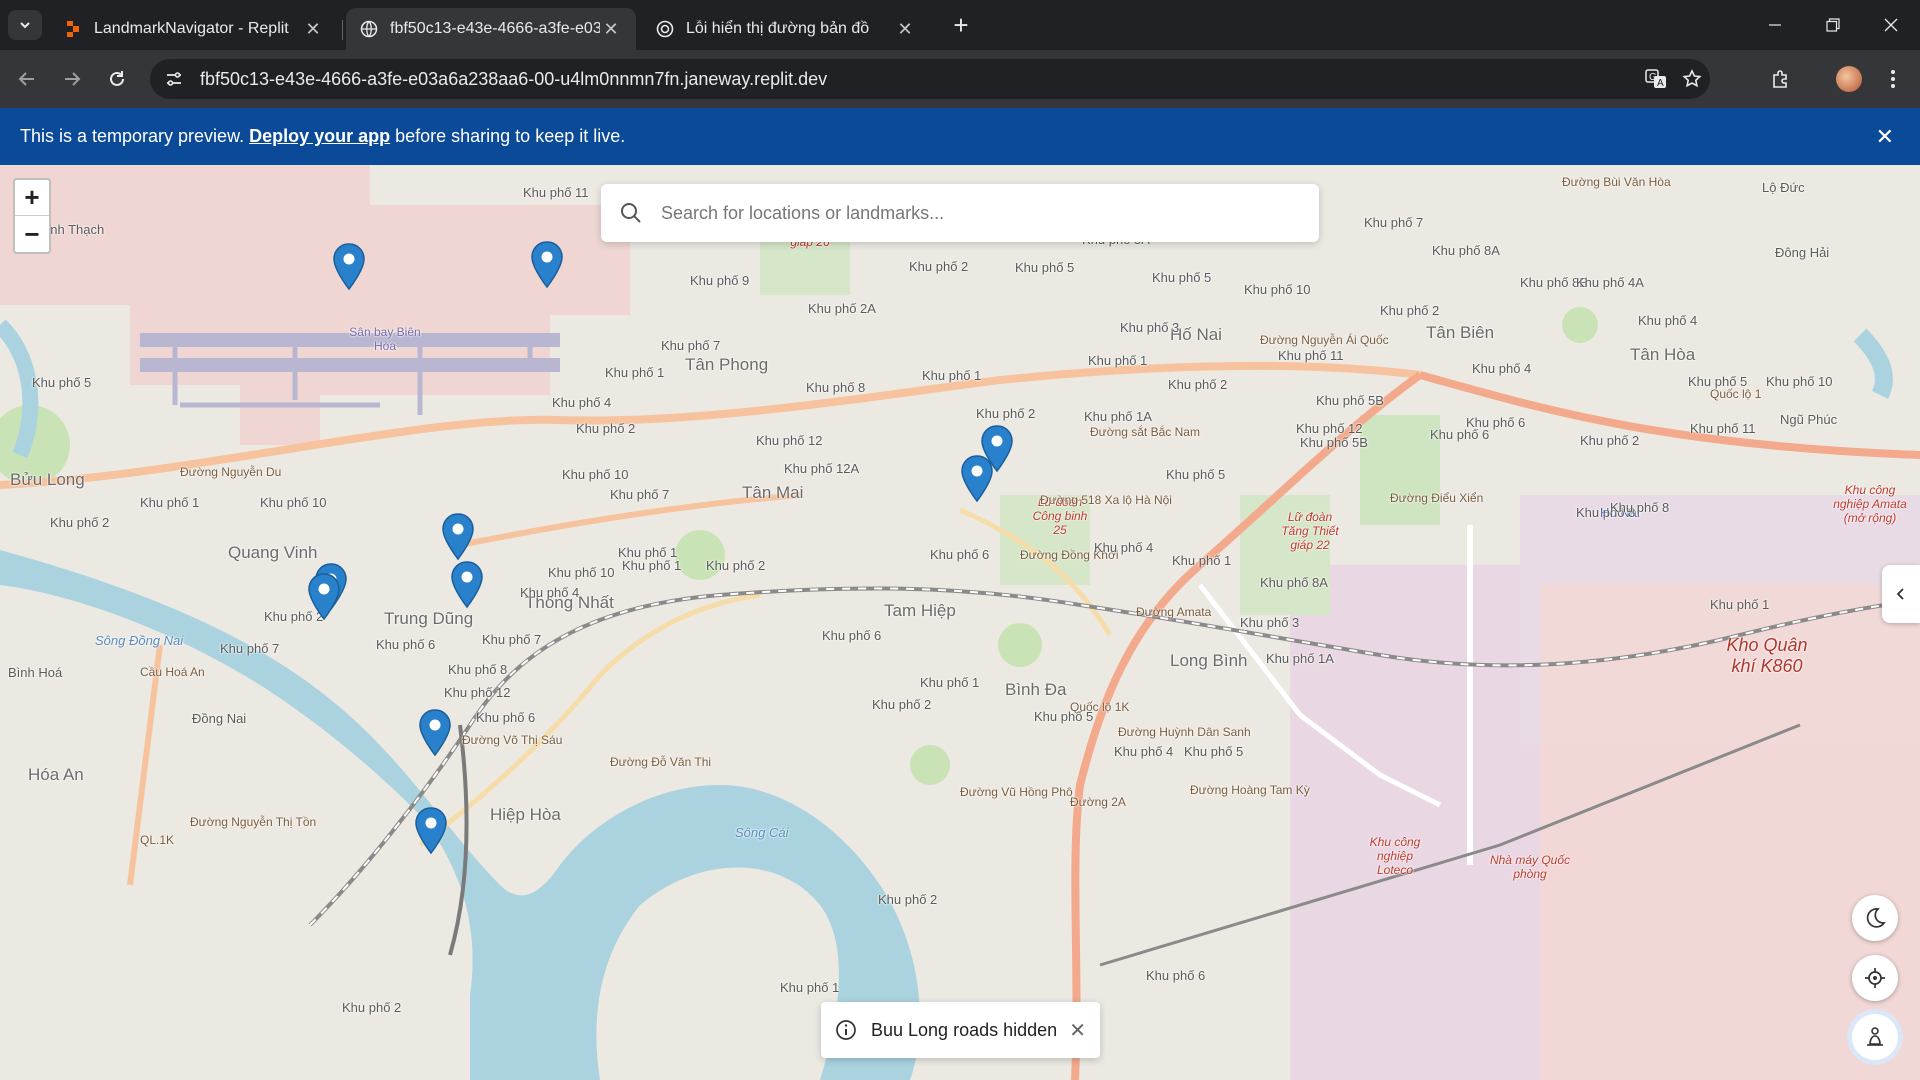 This screenshot has width=1920, height=1080. Describe the element at coordinates (990, 213) in the screenshot. I see `search-input` at that location.